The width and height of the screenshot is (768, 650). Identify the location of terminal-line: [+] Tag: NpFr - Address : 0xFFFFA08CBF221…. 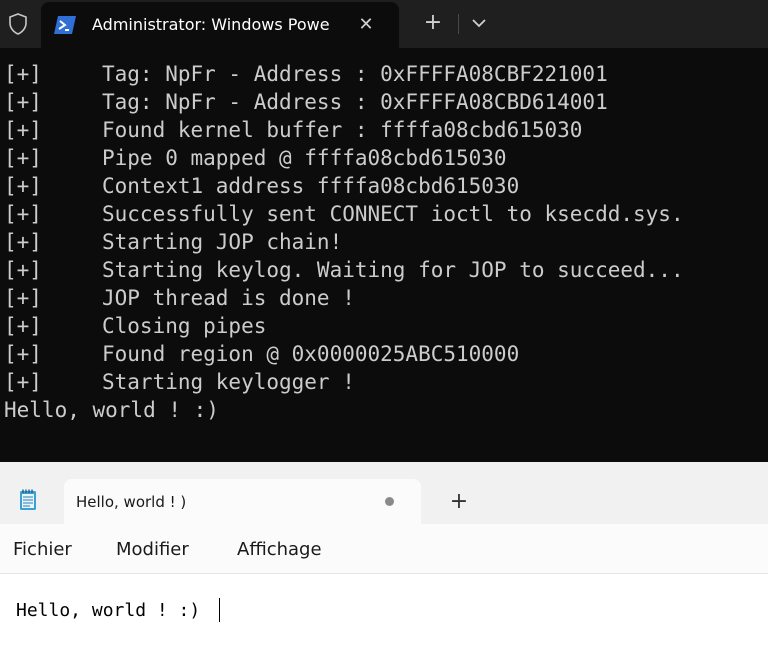
(386, 74).